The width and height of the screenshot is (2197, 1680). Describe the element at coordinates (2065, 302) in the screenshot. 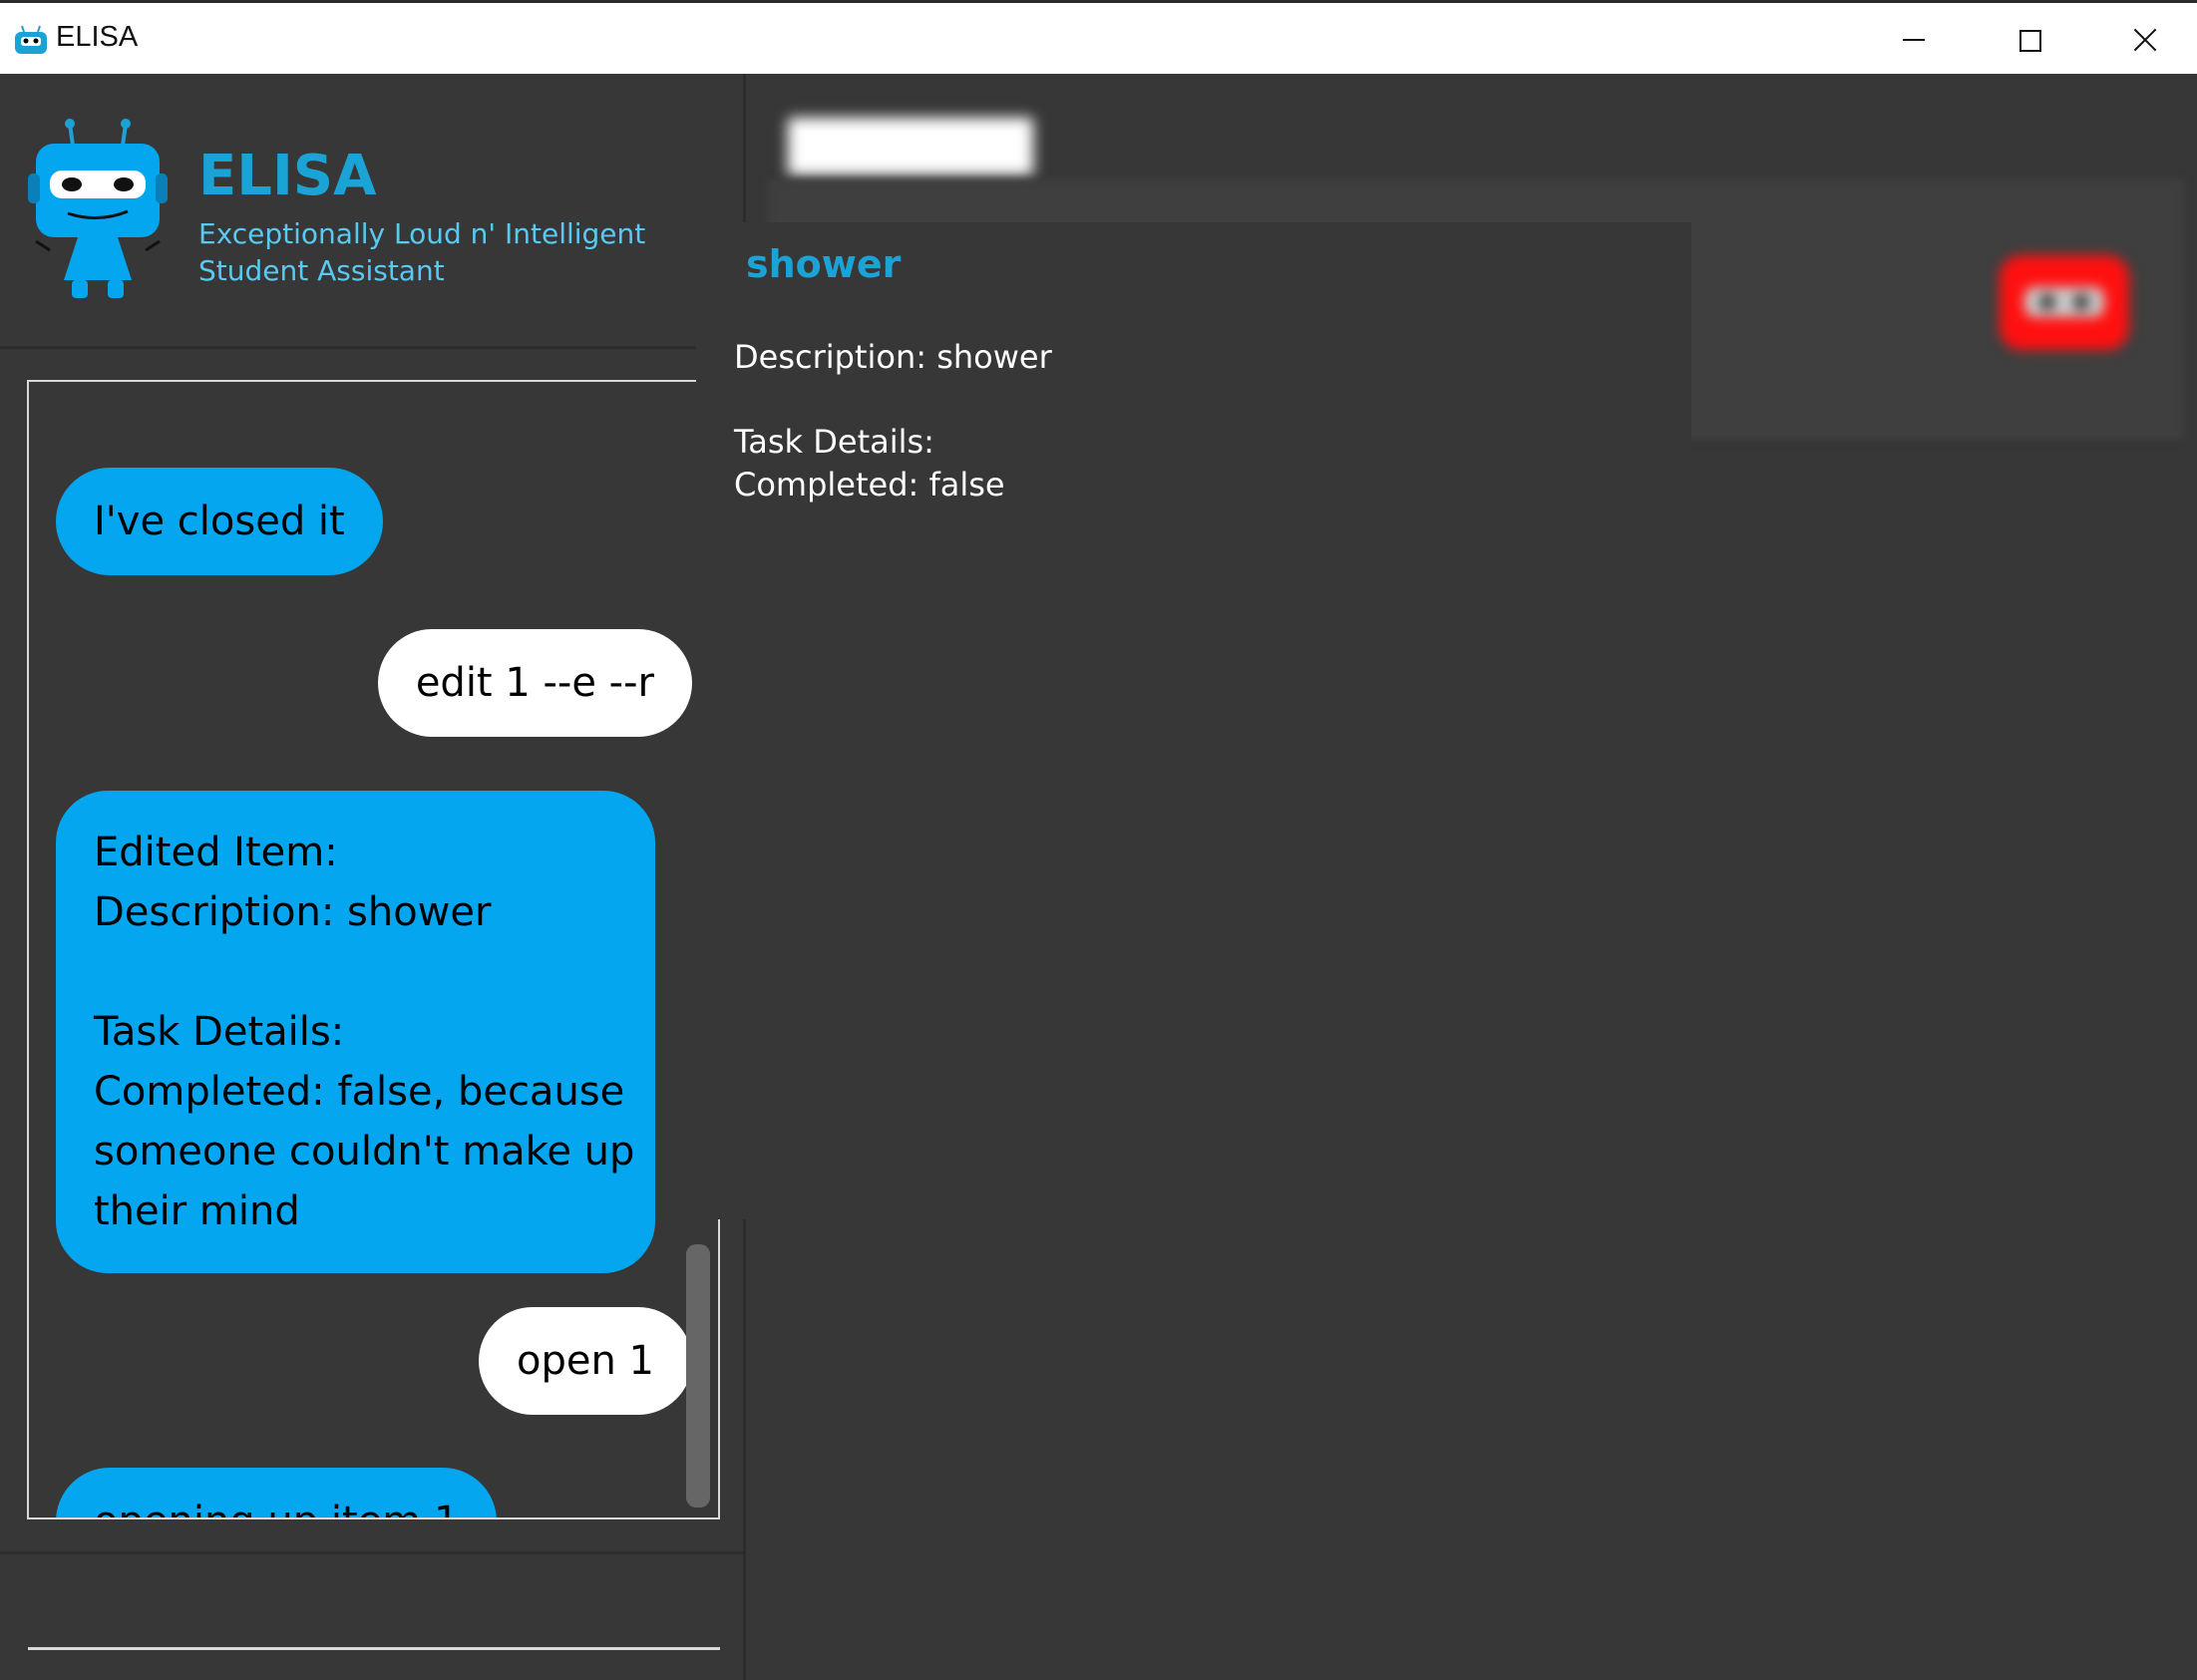

I see `red-robot-icon` at that location.